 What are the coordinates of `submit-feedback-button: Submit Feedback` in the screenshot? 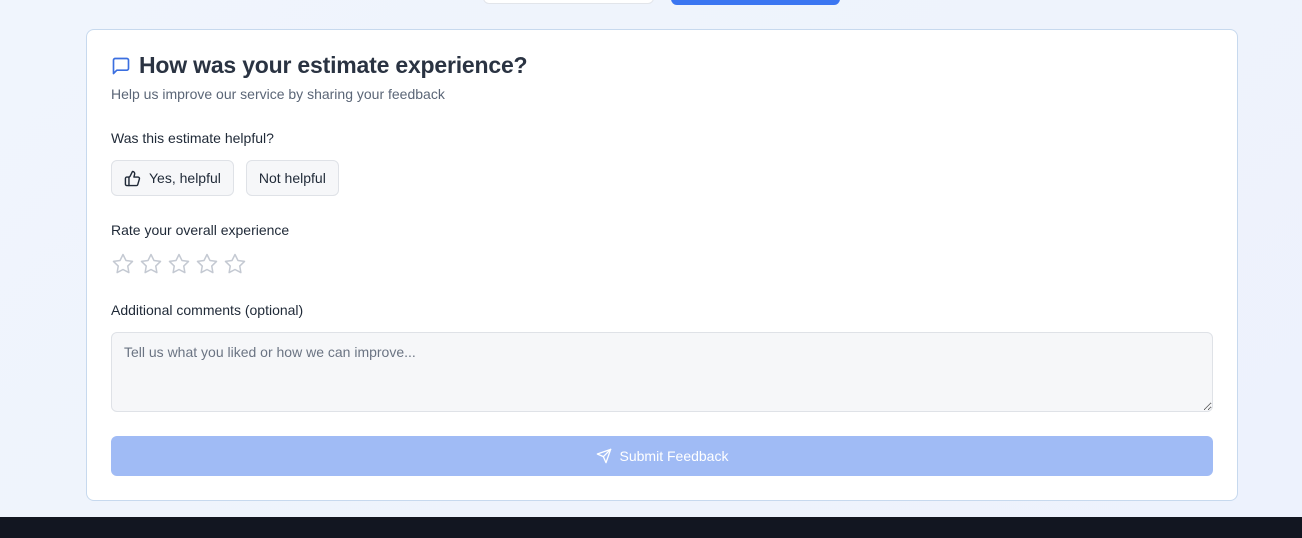 It's located at (662, 456).